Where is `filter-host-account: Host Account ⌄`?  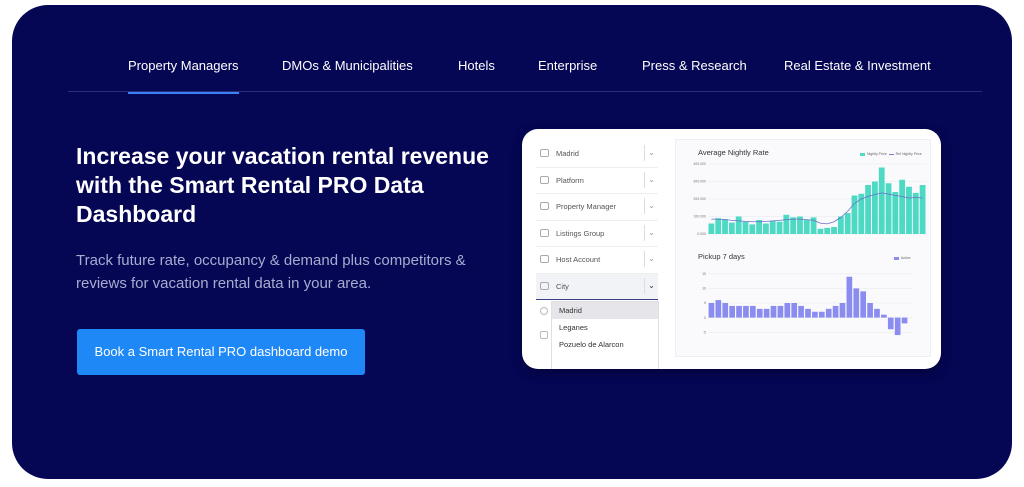 filter-host-account: Host Account ⌄ is located at coordinates (597, 260).